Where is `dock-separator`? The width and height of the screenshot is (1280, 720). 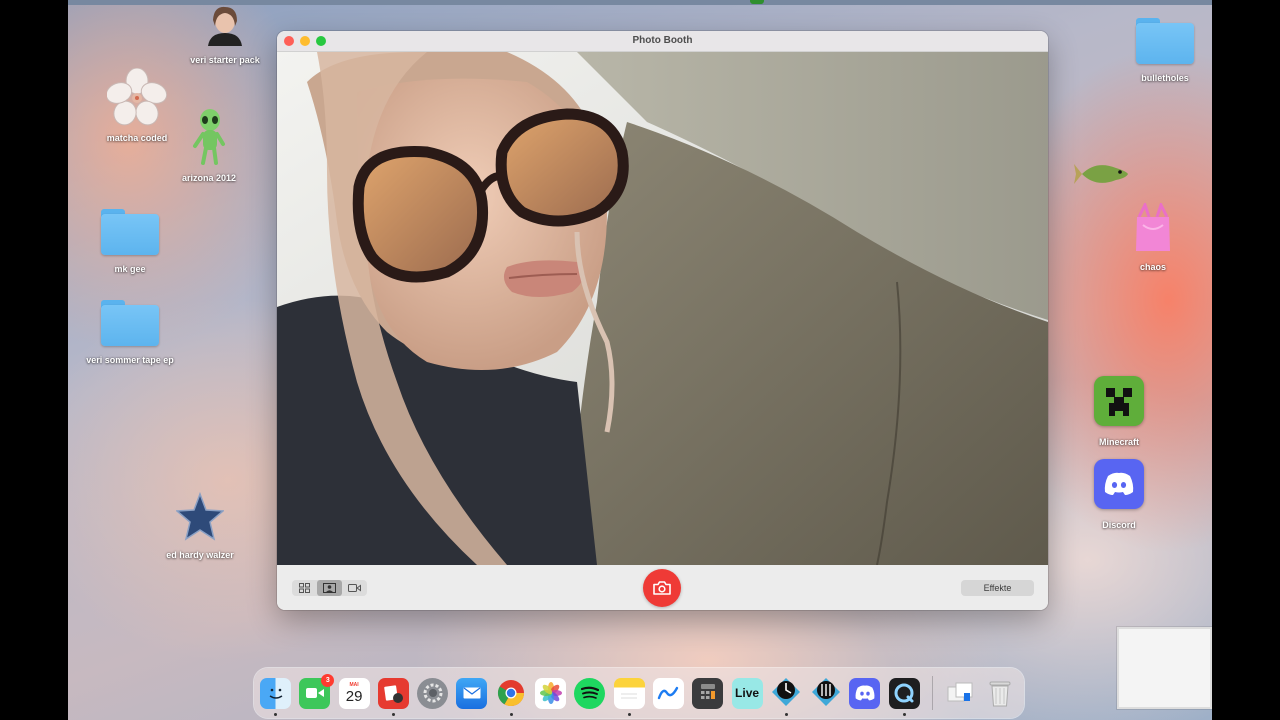 dock-separator is located at coordinates (933, 693).